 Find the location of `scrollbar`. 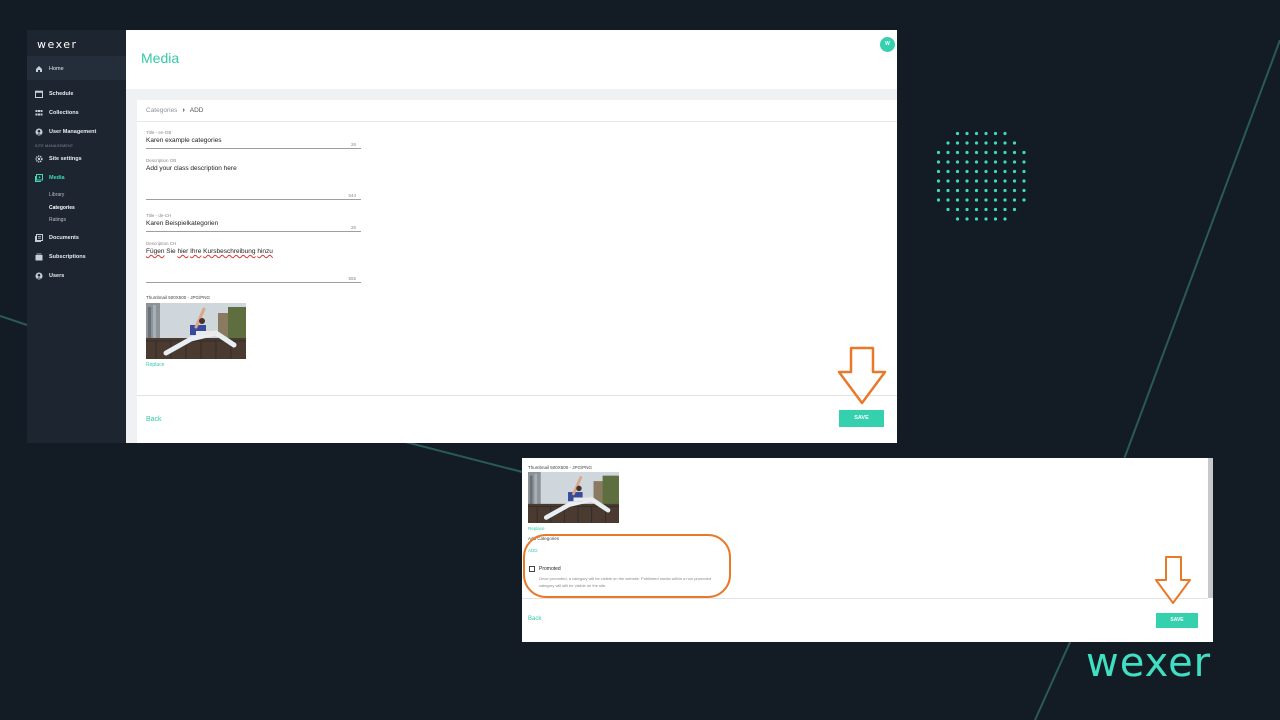

scrollbar is located at coordinates (1210, 528).